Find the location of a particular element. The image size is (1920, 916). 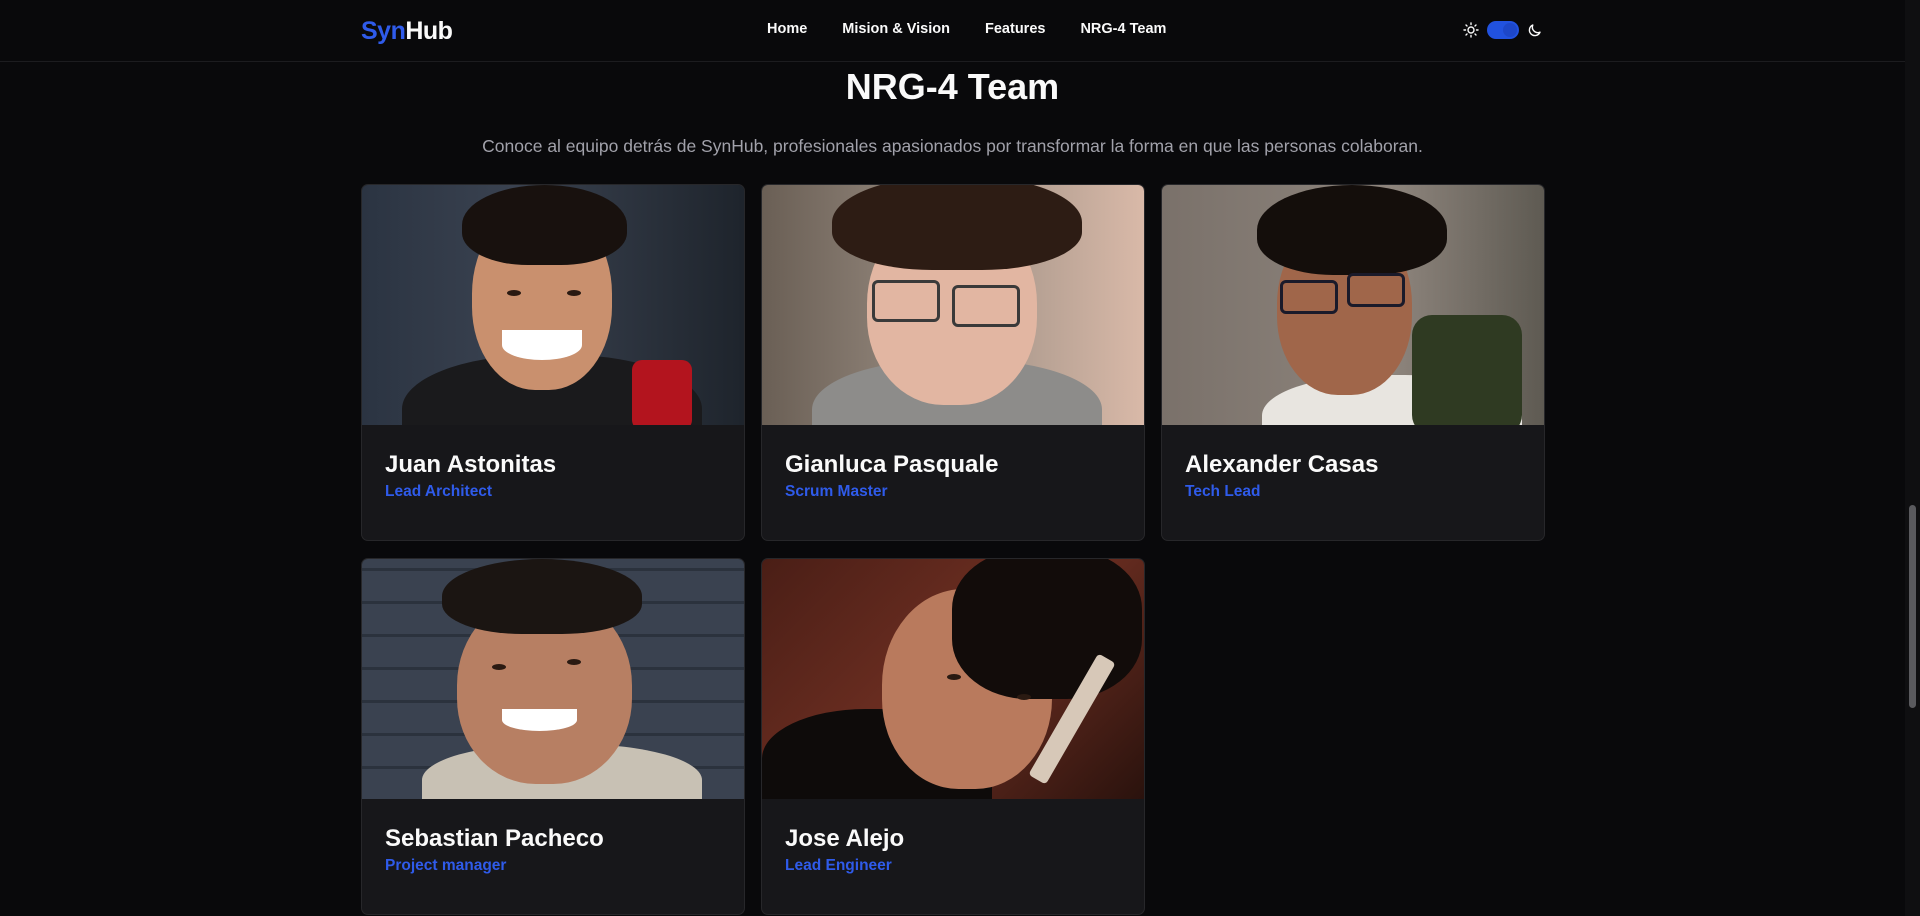

moon-icon is located at coordinates (1535, 30).